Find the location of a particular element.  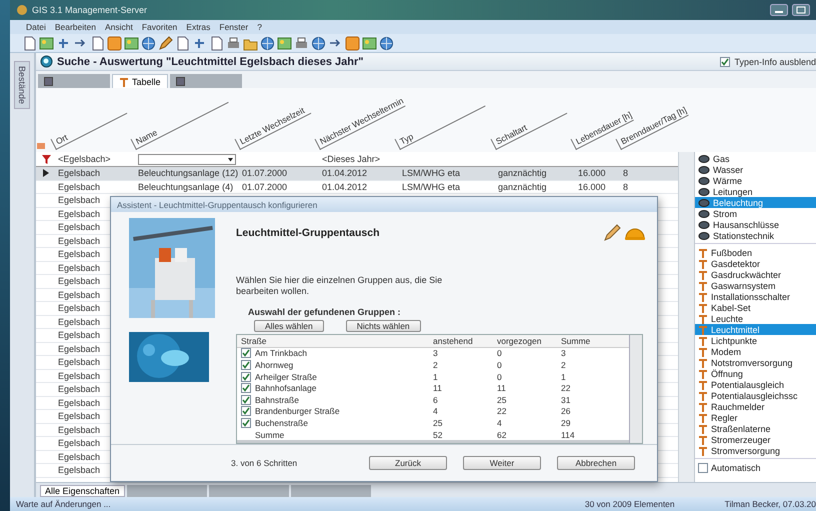

menu-item: Datei is located at coordinates (36, 27).